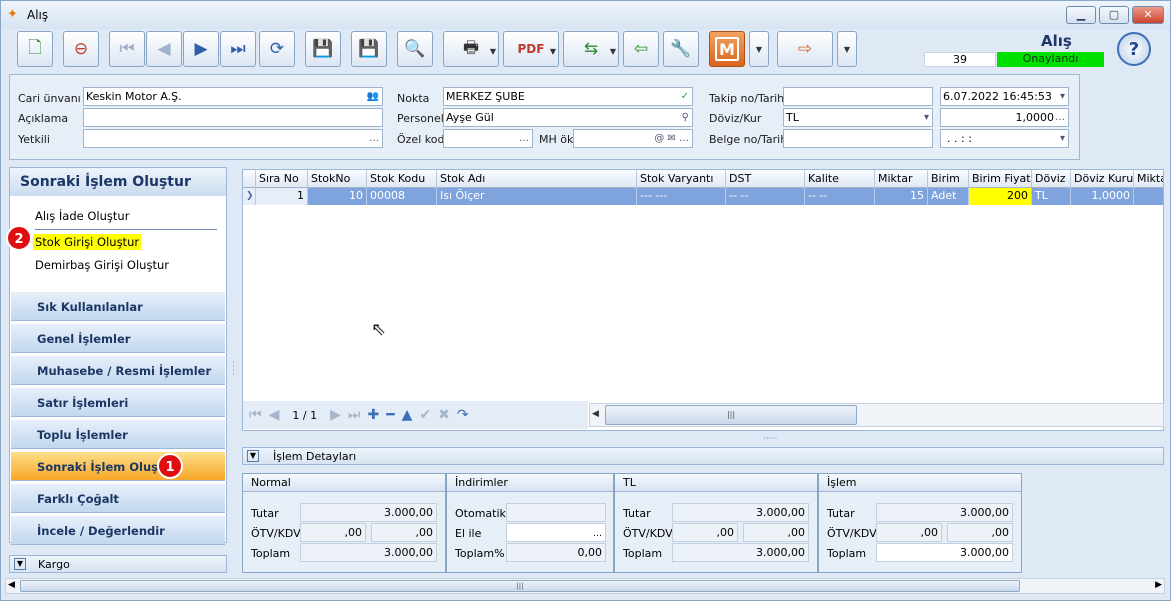  Describe the element at coordinates (1148, 196) in the screenshot. I see `table-cell` at that location.